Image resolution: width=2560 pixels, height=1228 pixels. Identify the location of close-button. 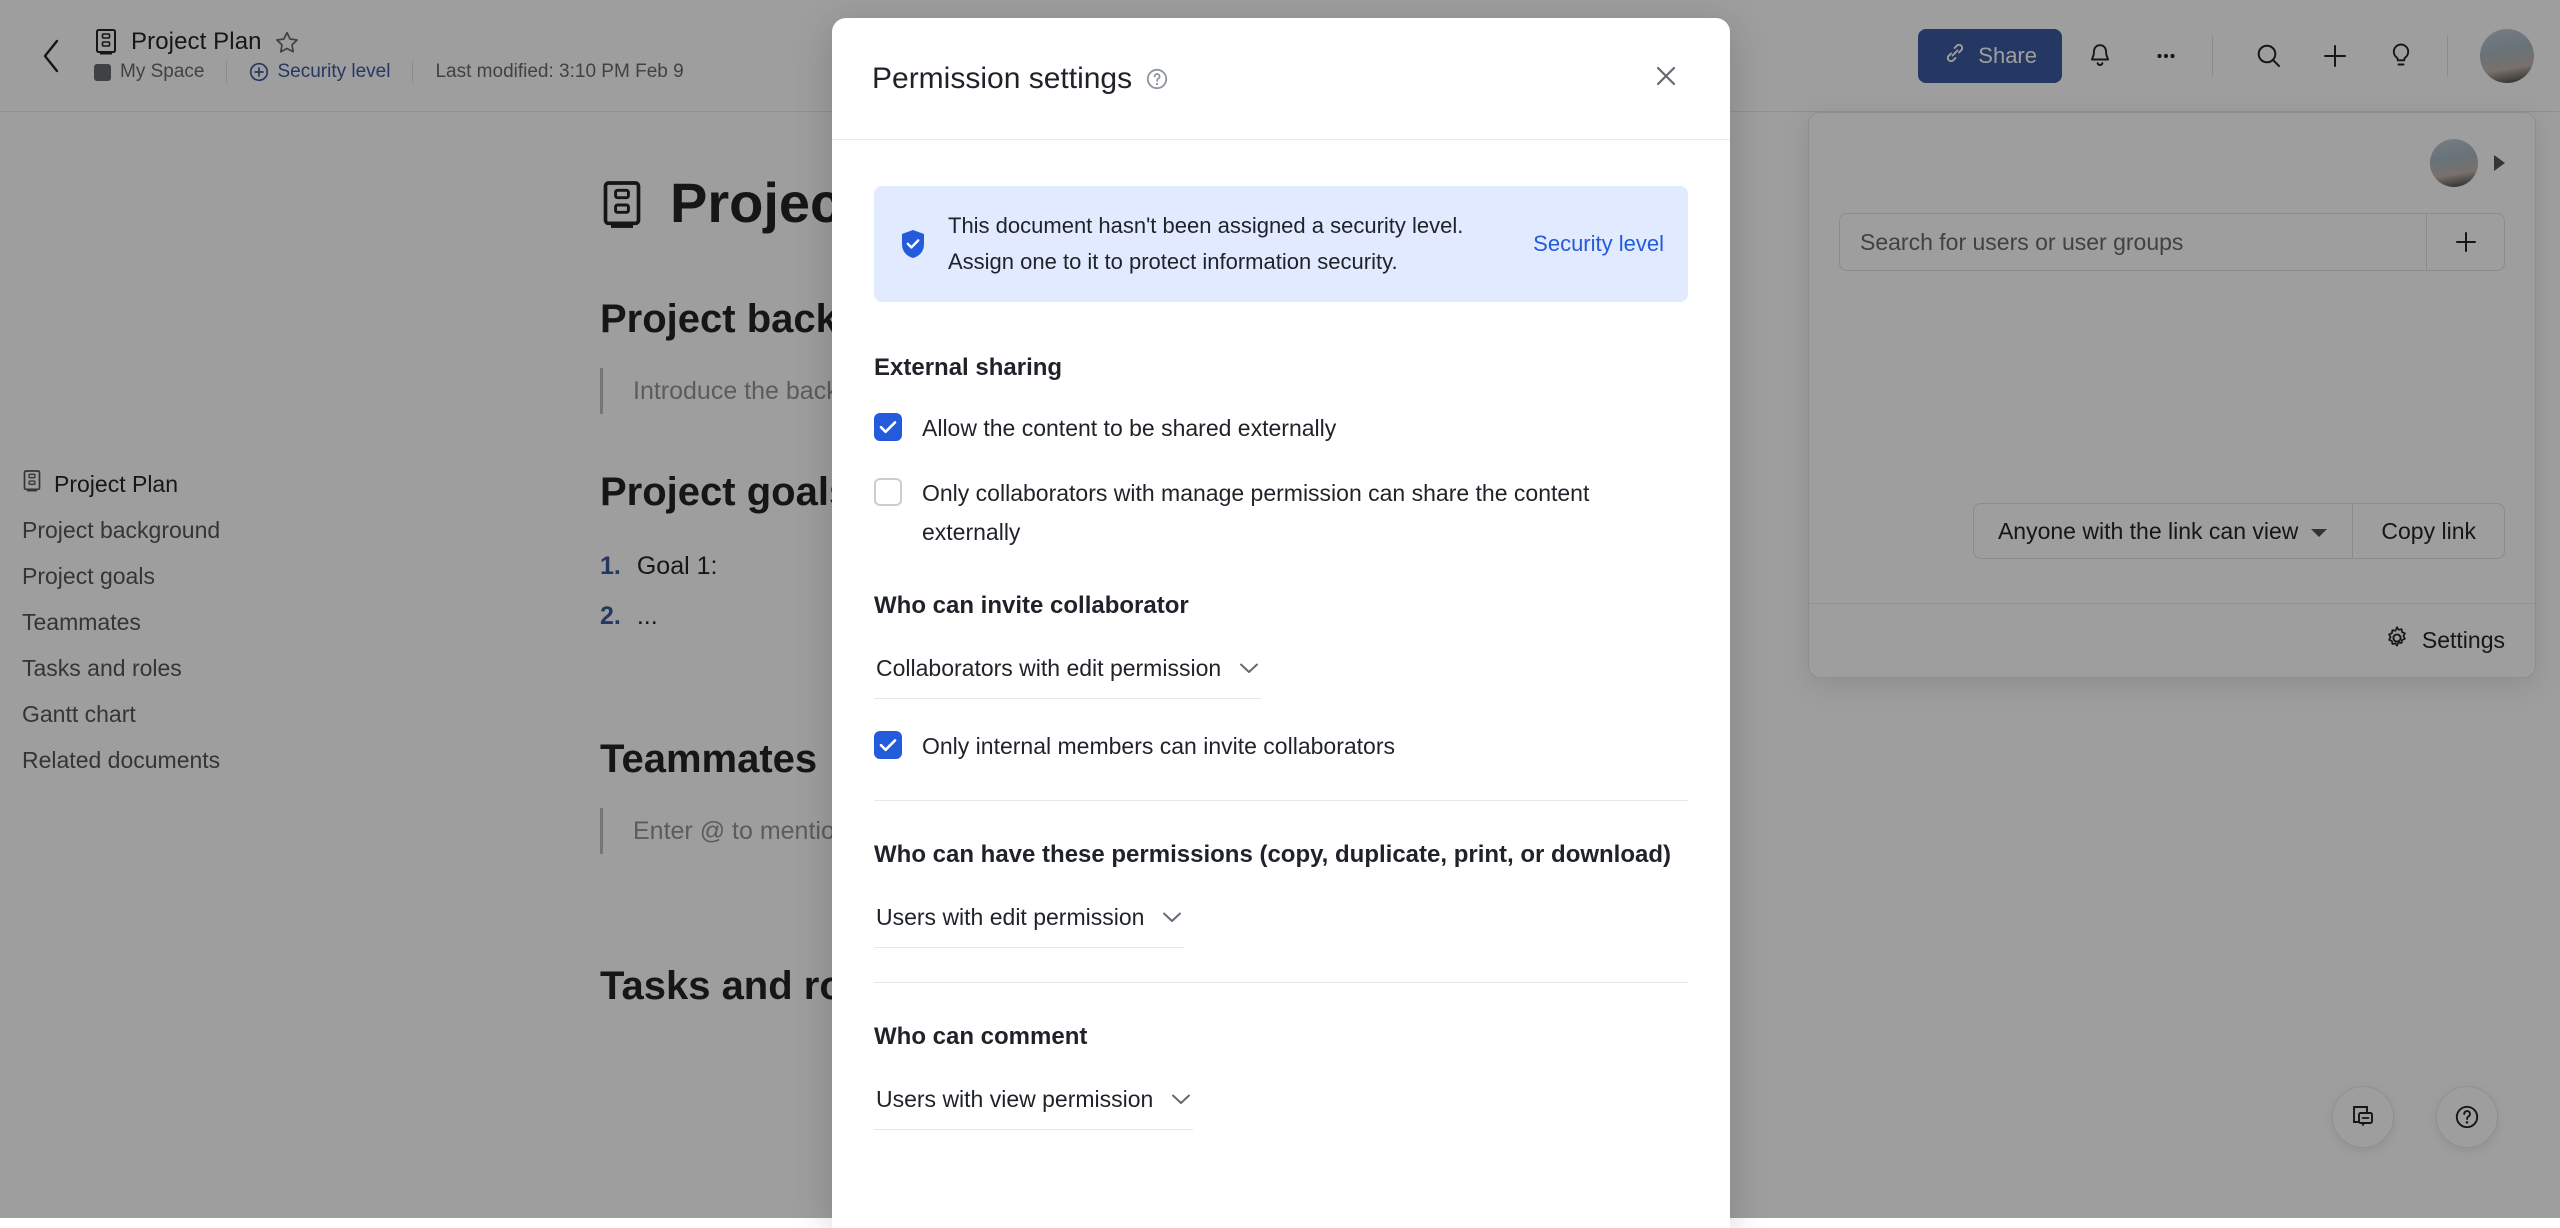
(1666, 79).